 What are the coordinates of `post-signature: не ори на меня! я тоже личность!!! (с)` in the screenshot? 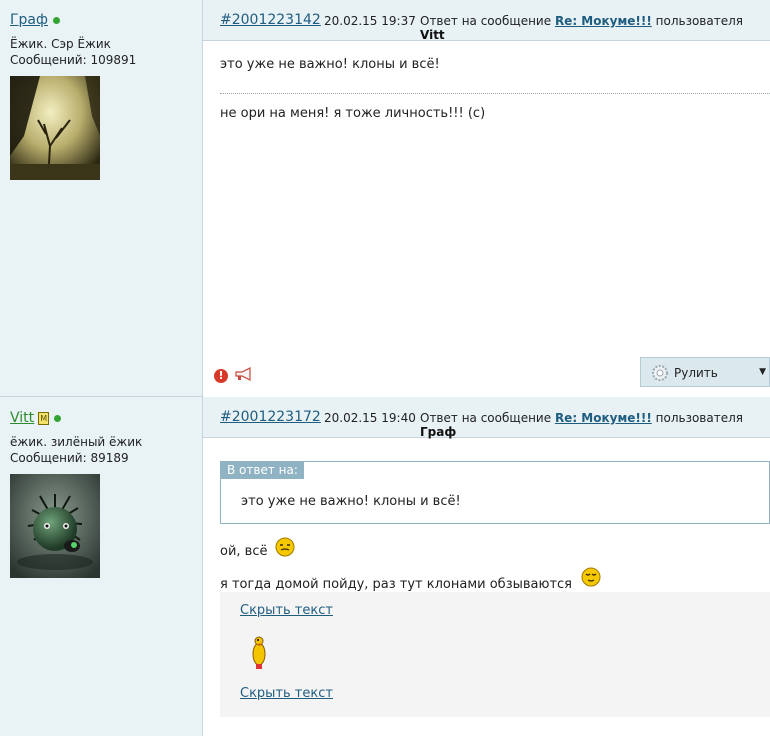 It's located at (353, 113).